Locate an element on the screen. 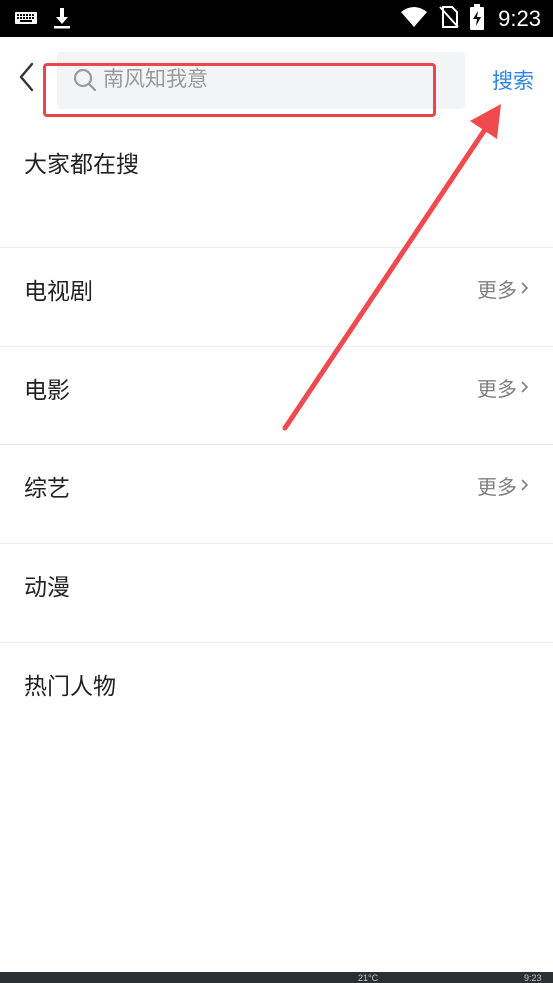 This screenshot has width=553, height=983. weather-label: 21°C is located at coordinates (368, 978).